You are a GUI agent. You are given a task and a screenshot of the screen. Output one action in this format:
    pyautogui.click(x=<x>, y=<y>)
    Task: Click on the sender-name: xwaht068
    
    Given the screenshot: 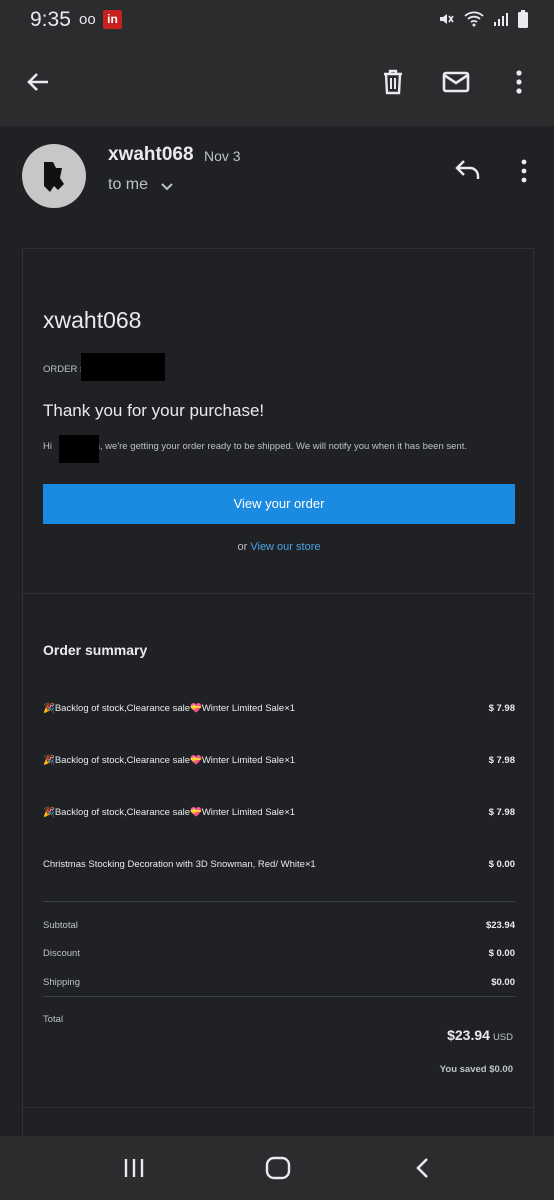 What is the action you would take?
    pyautogui.click(x=151, y=155)
    